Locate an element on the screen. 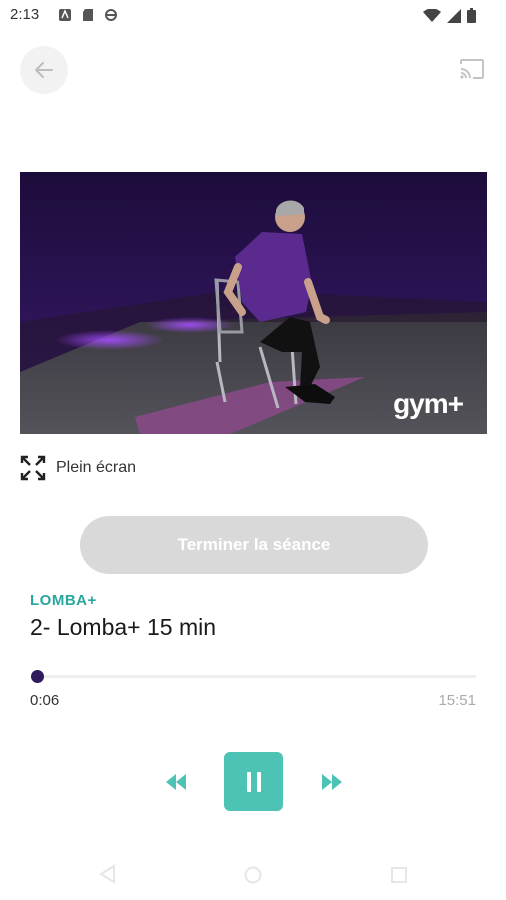  arrow-left-icon is located at coordinates (44, 70).